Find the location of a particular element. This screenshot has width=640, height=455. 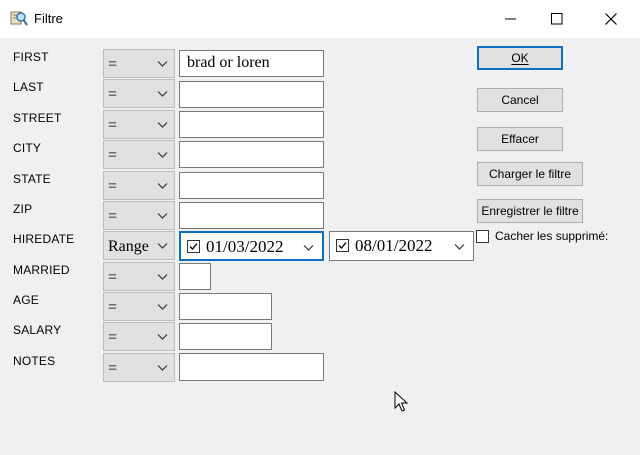

operator-select-hiredate: Range is located at coordinates (139, 245).